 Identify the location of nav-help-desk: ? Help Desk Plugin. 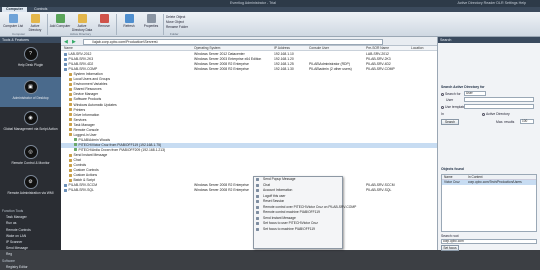
(30, 61).